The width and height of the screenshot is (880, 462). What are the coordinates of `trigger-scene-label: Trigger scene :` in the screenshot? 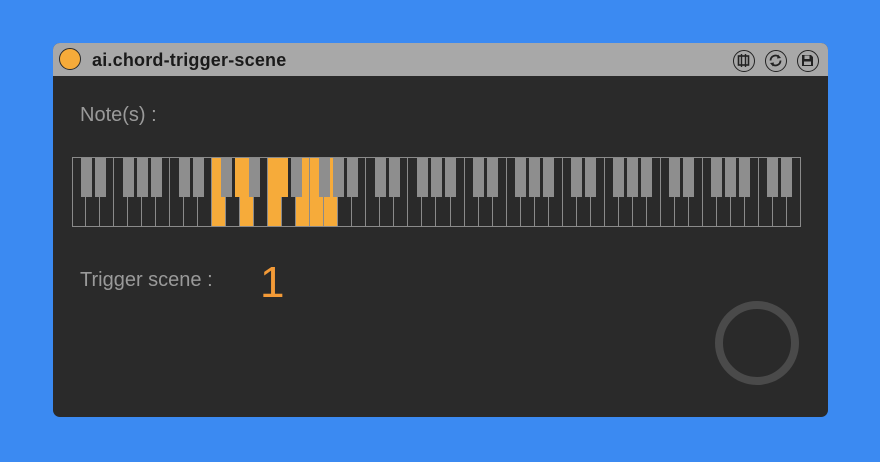 It's located at (146, 280).